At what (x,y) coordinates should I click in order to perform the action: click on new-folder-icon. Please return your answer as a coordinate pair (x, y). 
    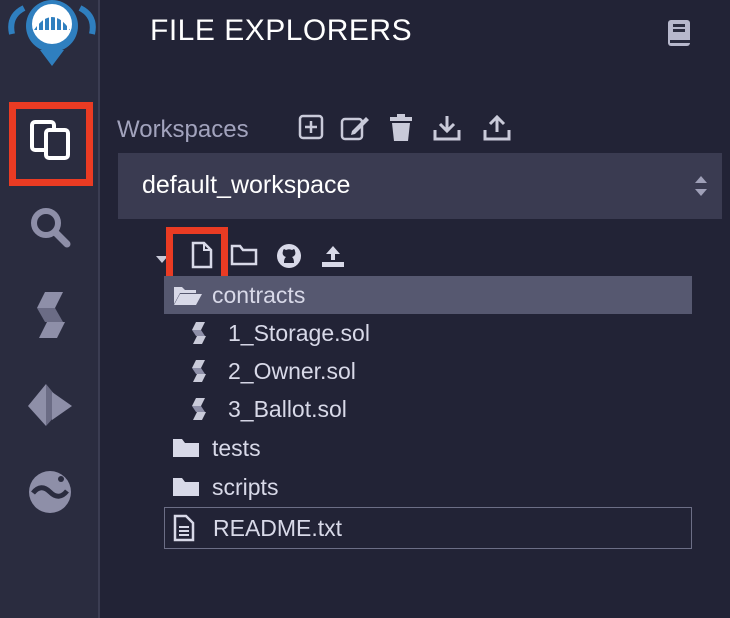
    Looking at the image, I should click on (244, 257).